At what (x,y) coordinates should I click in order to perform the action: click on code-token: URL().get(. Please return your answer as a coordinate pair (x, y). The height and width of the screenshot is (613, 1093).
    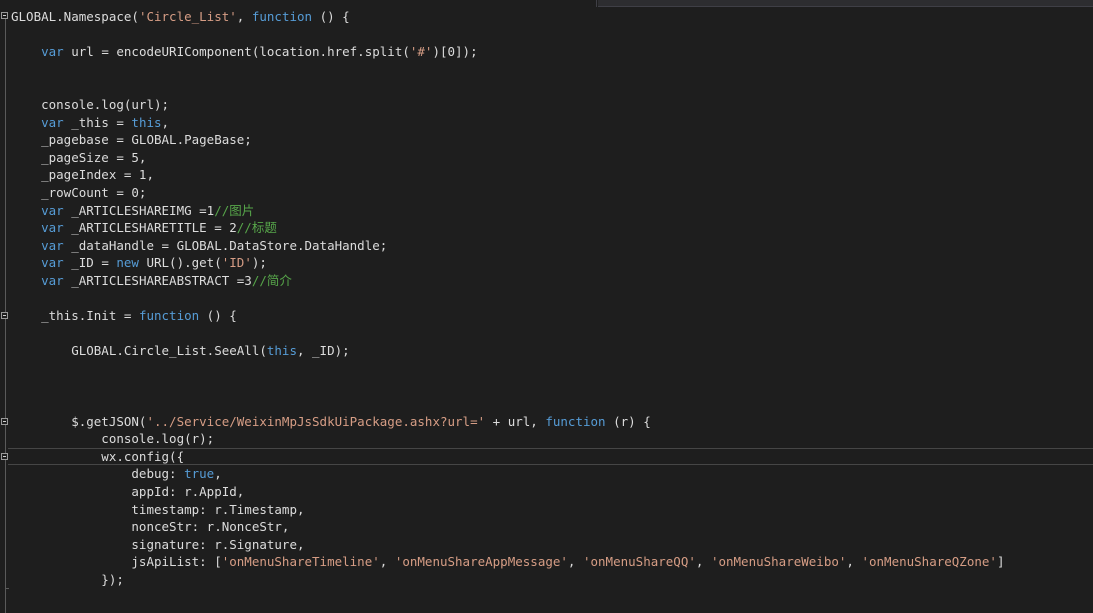
    Looking at the image, I should click on (180, 263).